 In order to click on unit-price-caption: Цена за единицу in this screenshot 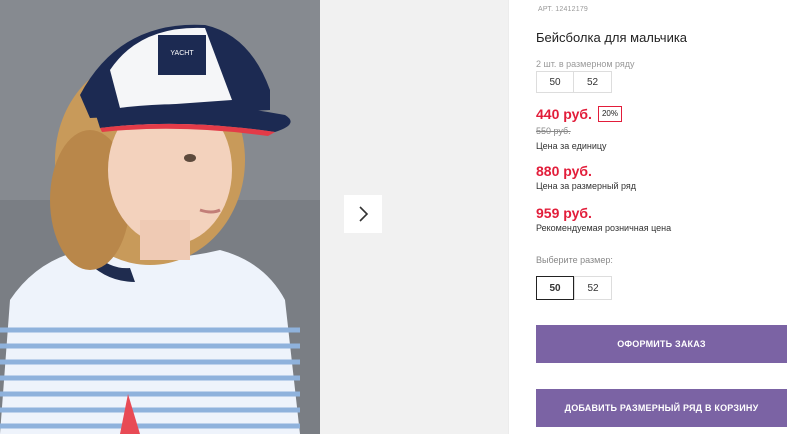, I will do `click(571, 146)`.